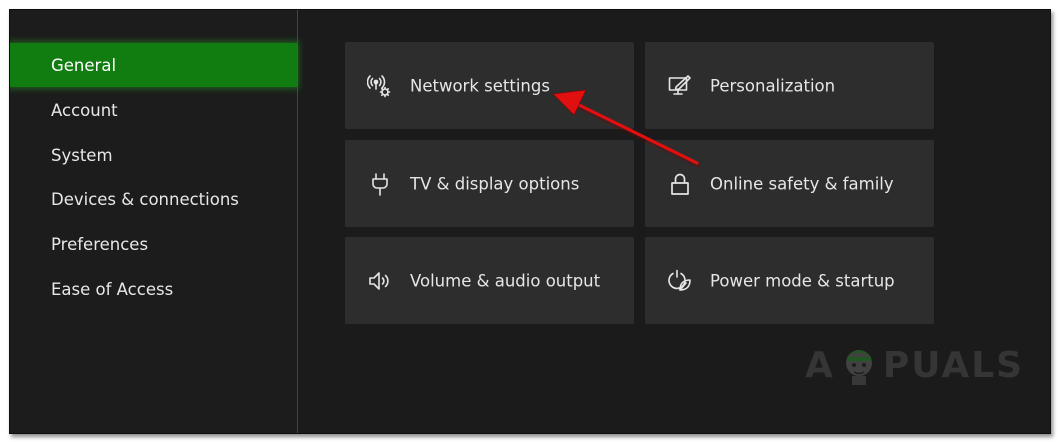 The height and width of the screenshot is (442, 1059). Describe the element at coordinates (480, 85) in the screenshot. I see `tile-label: Network settings` at that location.